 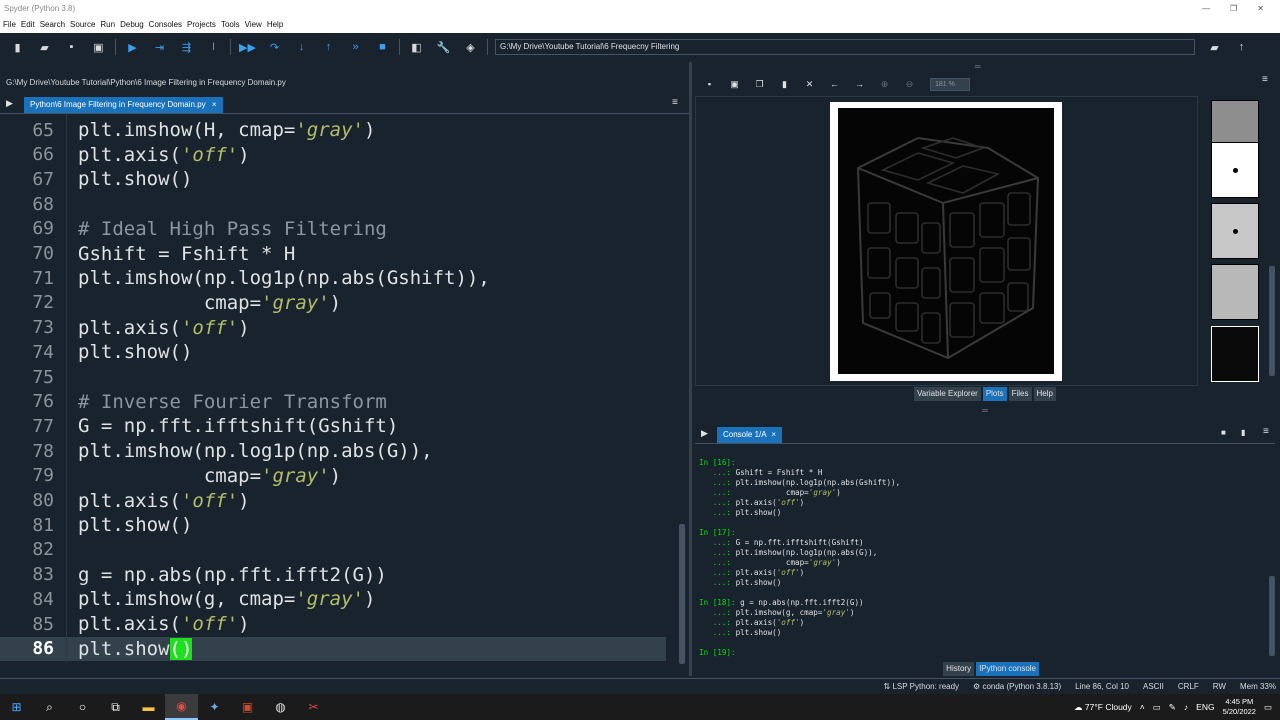 I want to click on spyder-icon: ✦, so click(x=214, y=707).